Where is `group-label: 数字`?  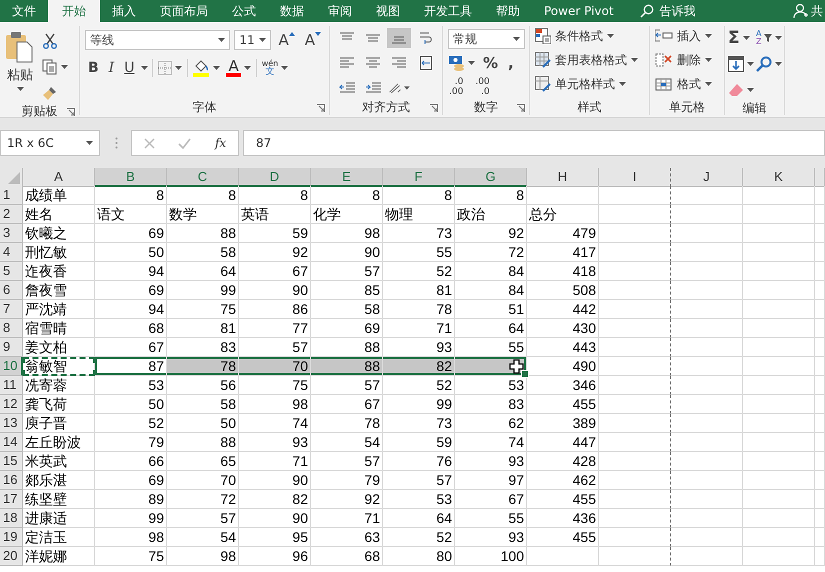
group-label: 数字 is located at coordinates (486, 107).